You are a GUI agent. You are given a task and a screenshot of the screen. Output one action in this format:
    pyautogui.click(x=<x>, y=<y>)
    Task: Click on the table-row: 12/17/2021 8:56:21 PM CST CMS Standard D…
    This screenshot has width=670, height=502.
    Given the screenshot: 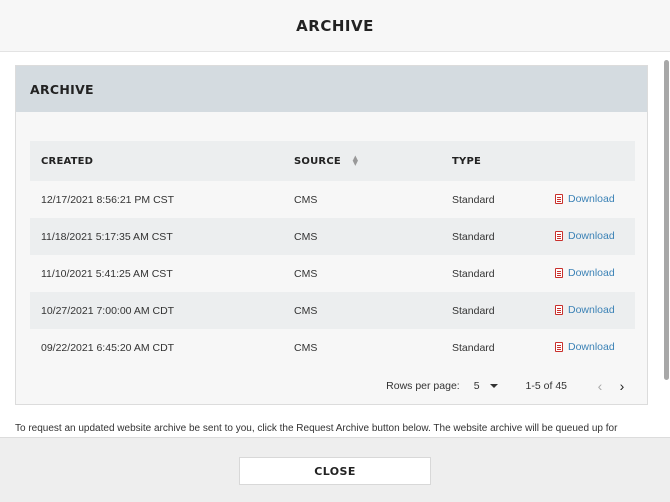 What is the action you would take?
    pyautogui.click(x=332, y=199)
    